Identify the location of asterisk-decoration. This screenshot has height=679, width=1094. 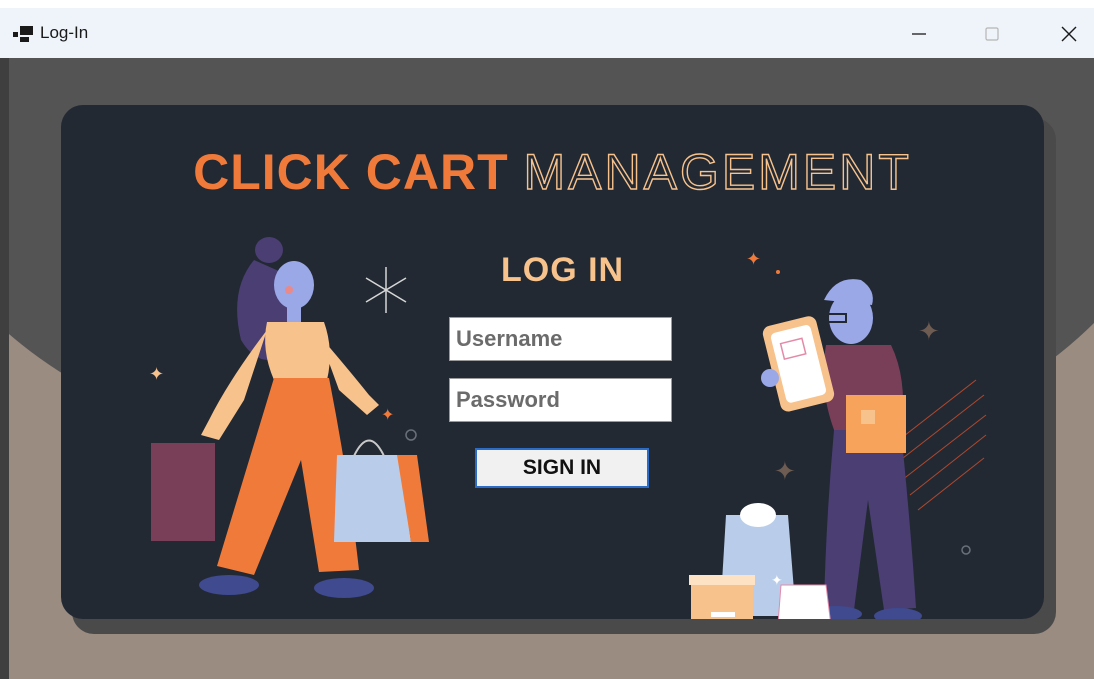
(386, 290).